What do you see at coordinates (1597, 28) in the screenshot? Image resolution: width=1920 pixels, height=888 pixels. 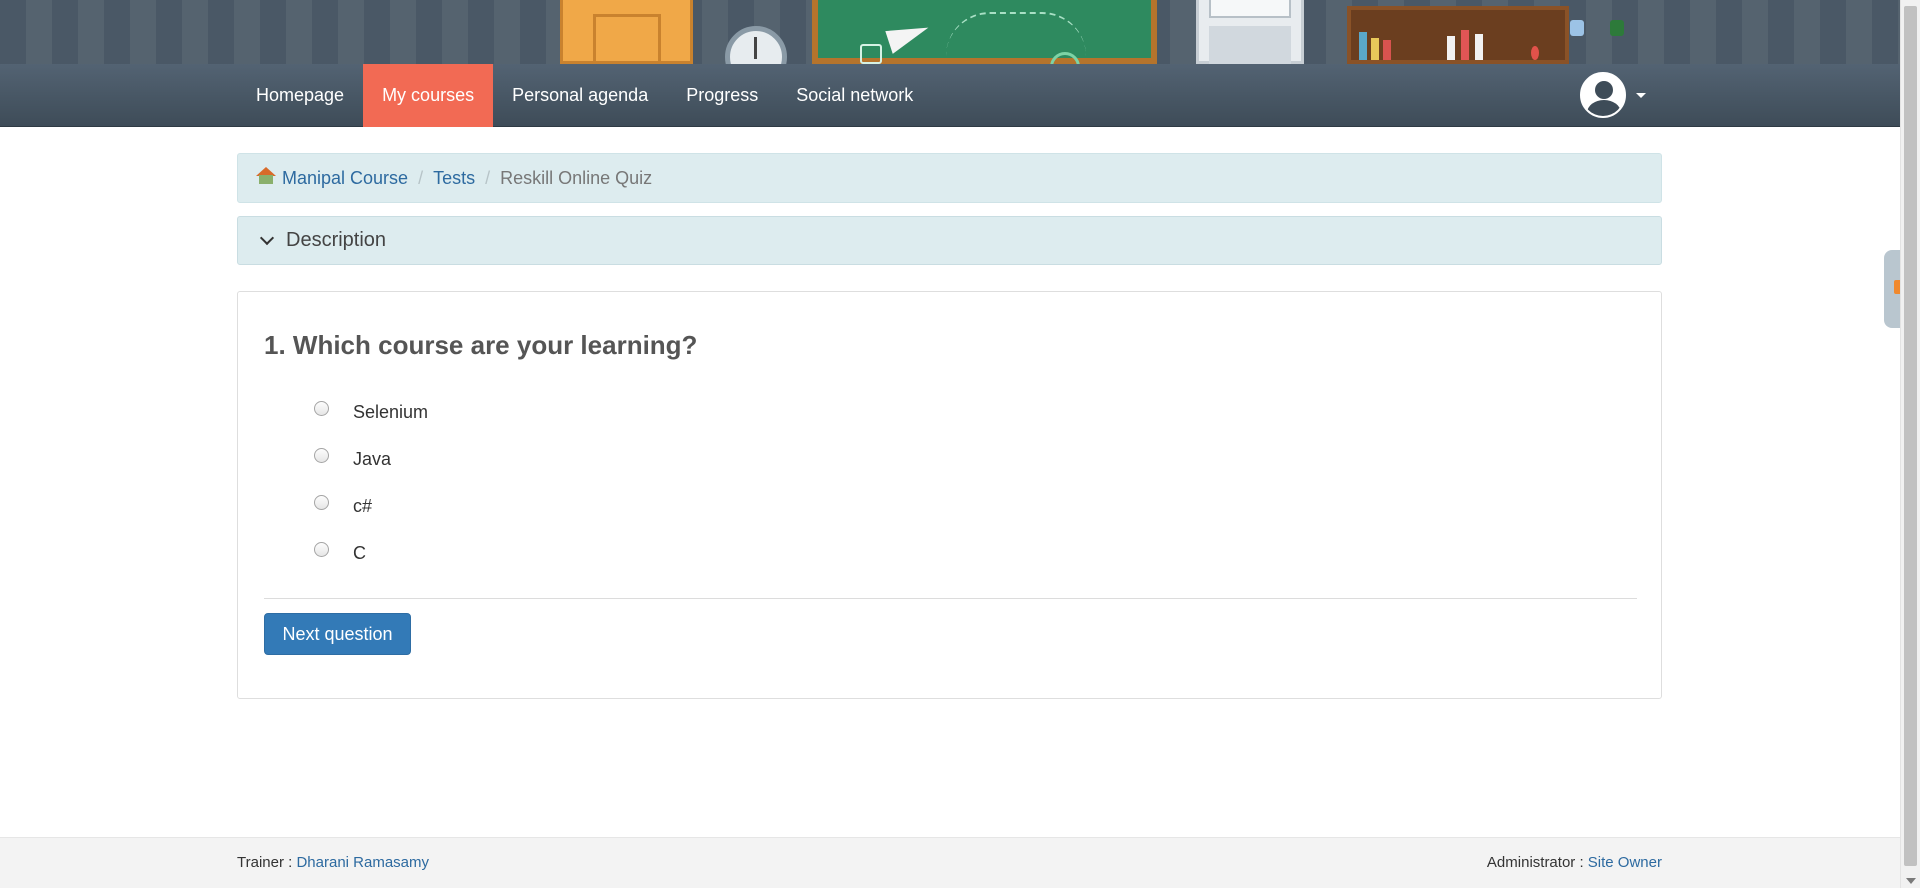 I see `top-icons` at bounding box center [1597, 28].